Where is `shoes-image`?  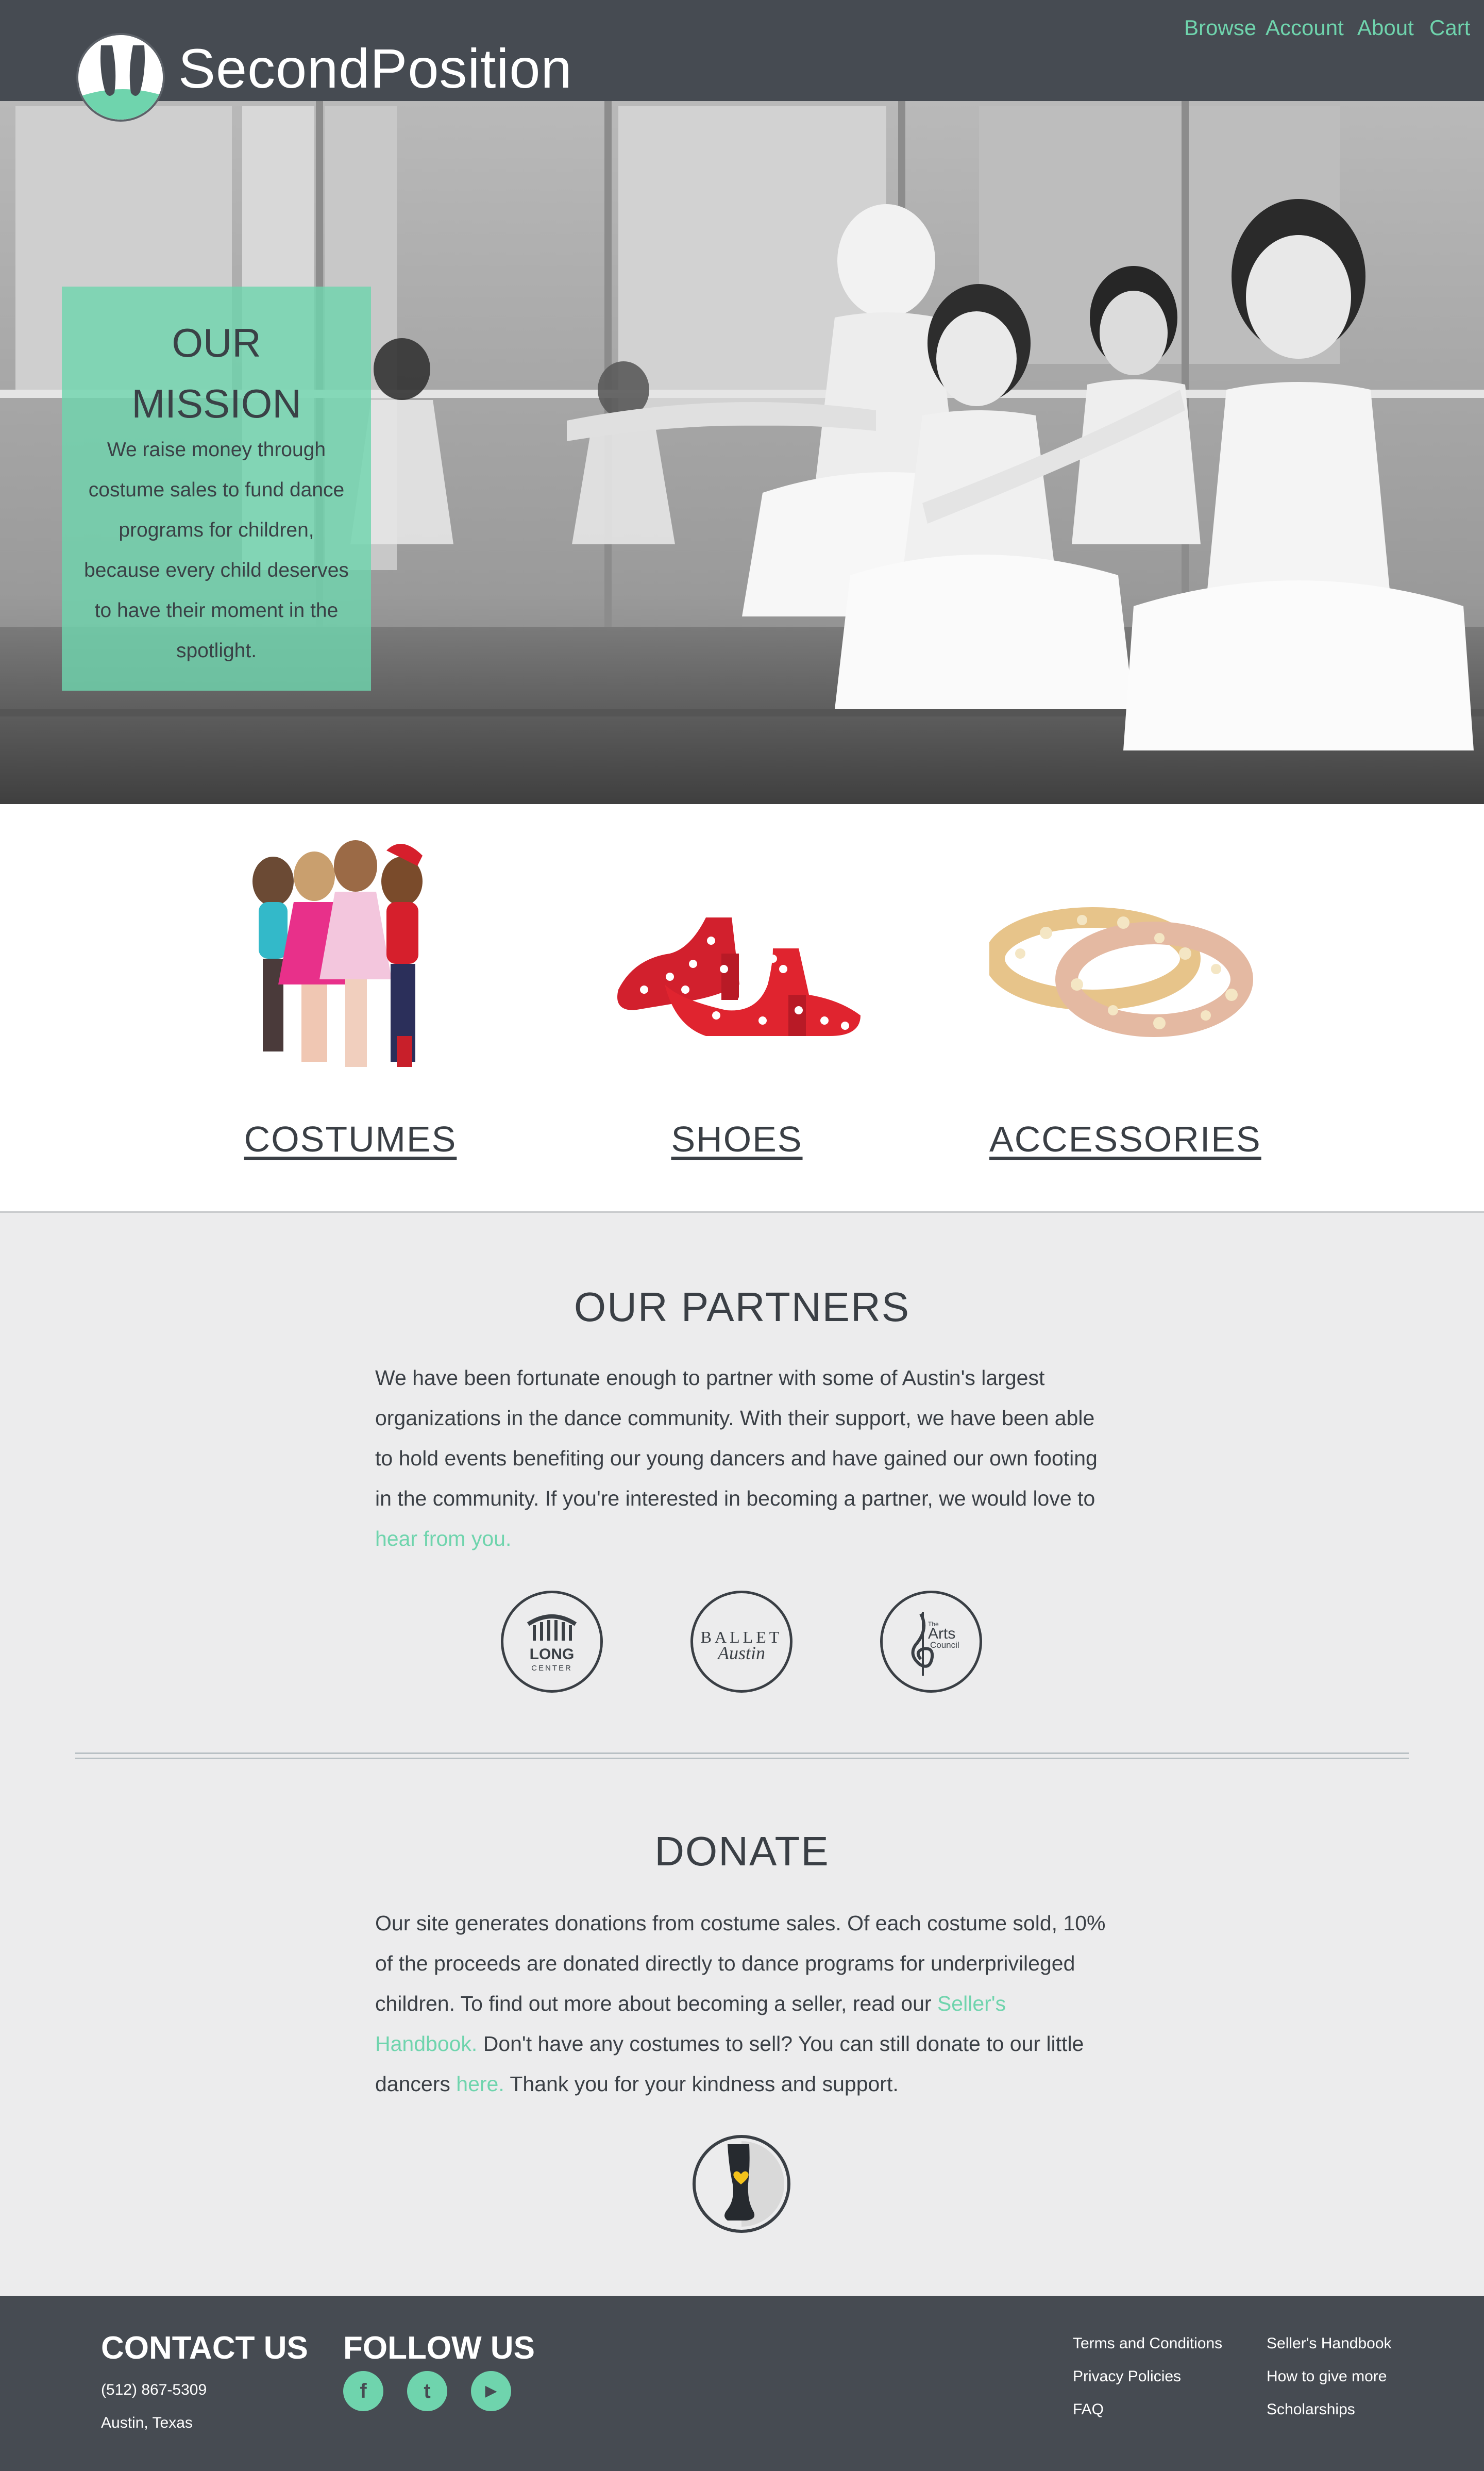
shoes-image is located at coordinates (737, 974).